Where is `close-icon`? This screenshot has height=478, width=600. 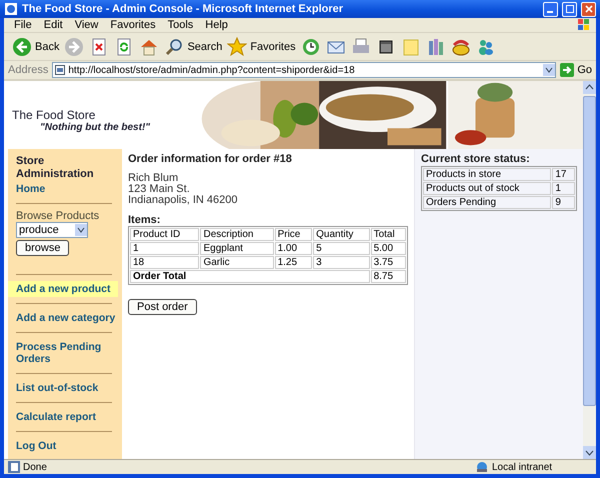 close-icon is located at coordinates (588, 9).